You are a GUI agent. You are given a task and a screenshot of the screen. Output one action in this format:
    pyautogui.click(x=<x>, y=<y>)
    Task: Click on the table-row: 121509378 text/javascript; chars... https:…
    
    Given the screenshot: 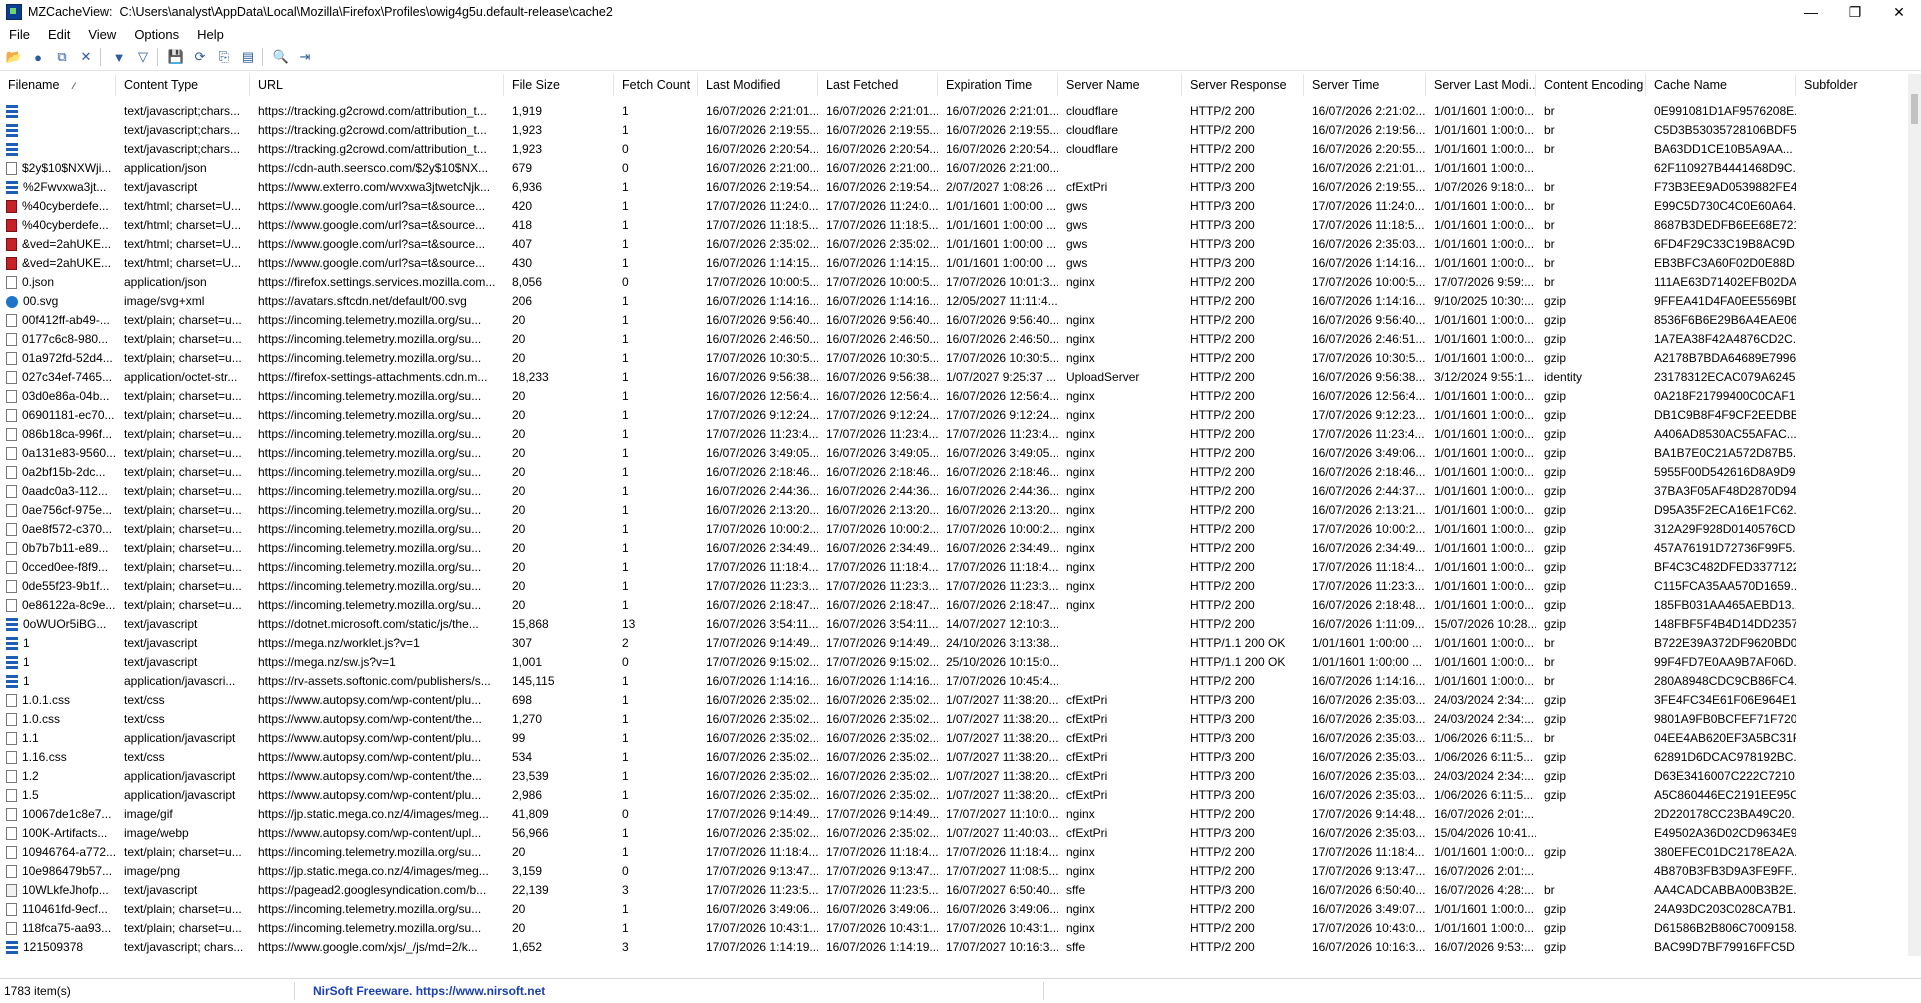 What is the action you would take?
    pyautogui.click(x=954, y=947)
    